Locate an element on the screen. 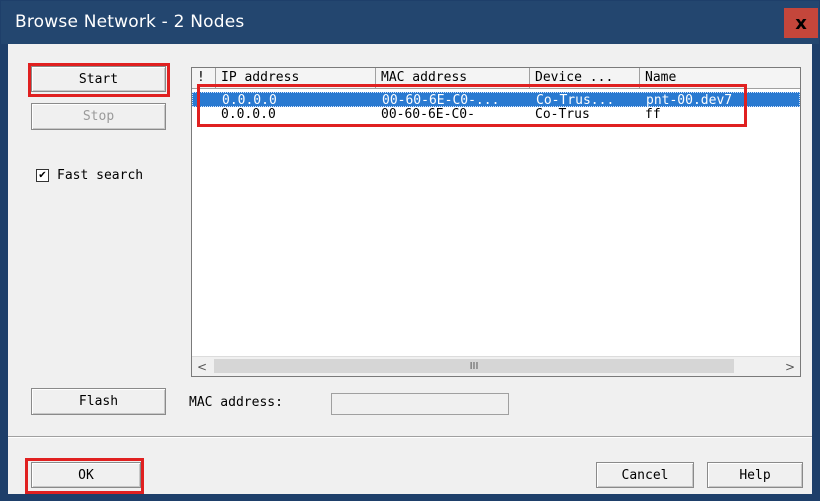 This screenshot has height=501, width=820. horizontal-scrollbar: < III > is located at coordinates (496, 366).